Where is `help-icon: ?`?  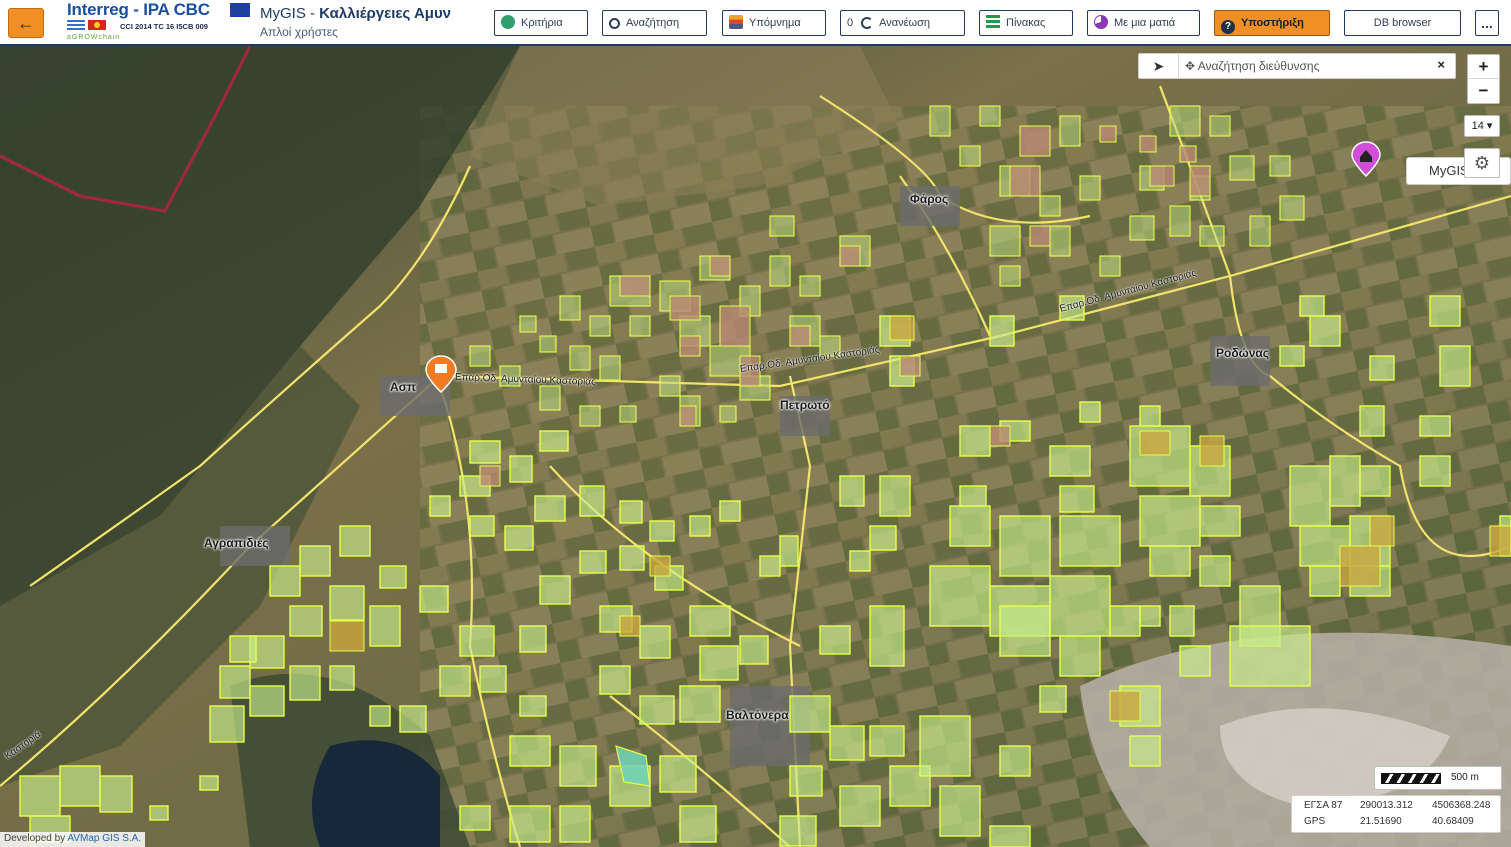 help-icon: ? is located at coordinates (1228, 27).